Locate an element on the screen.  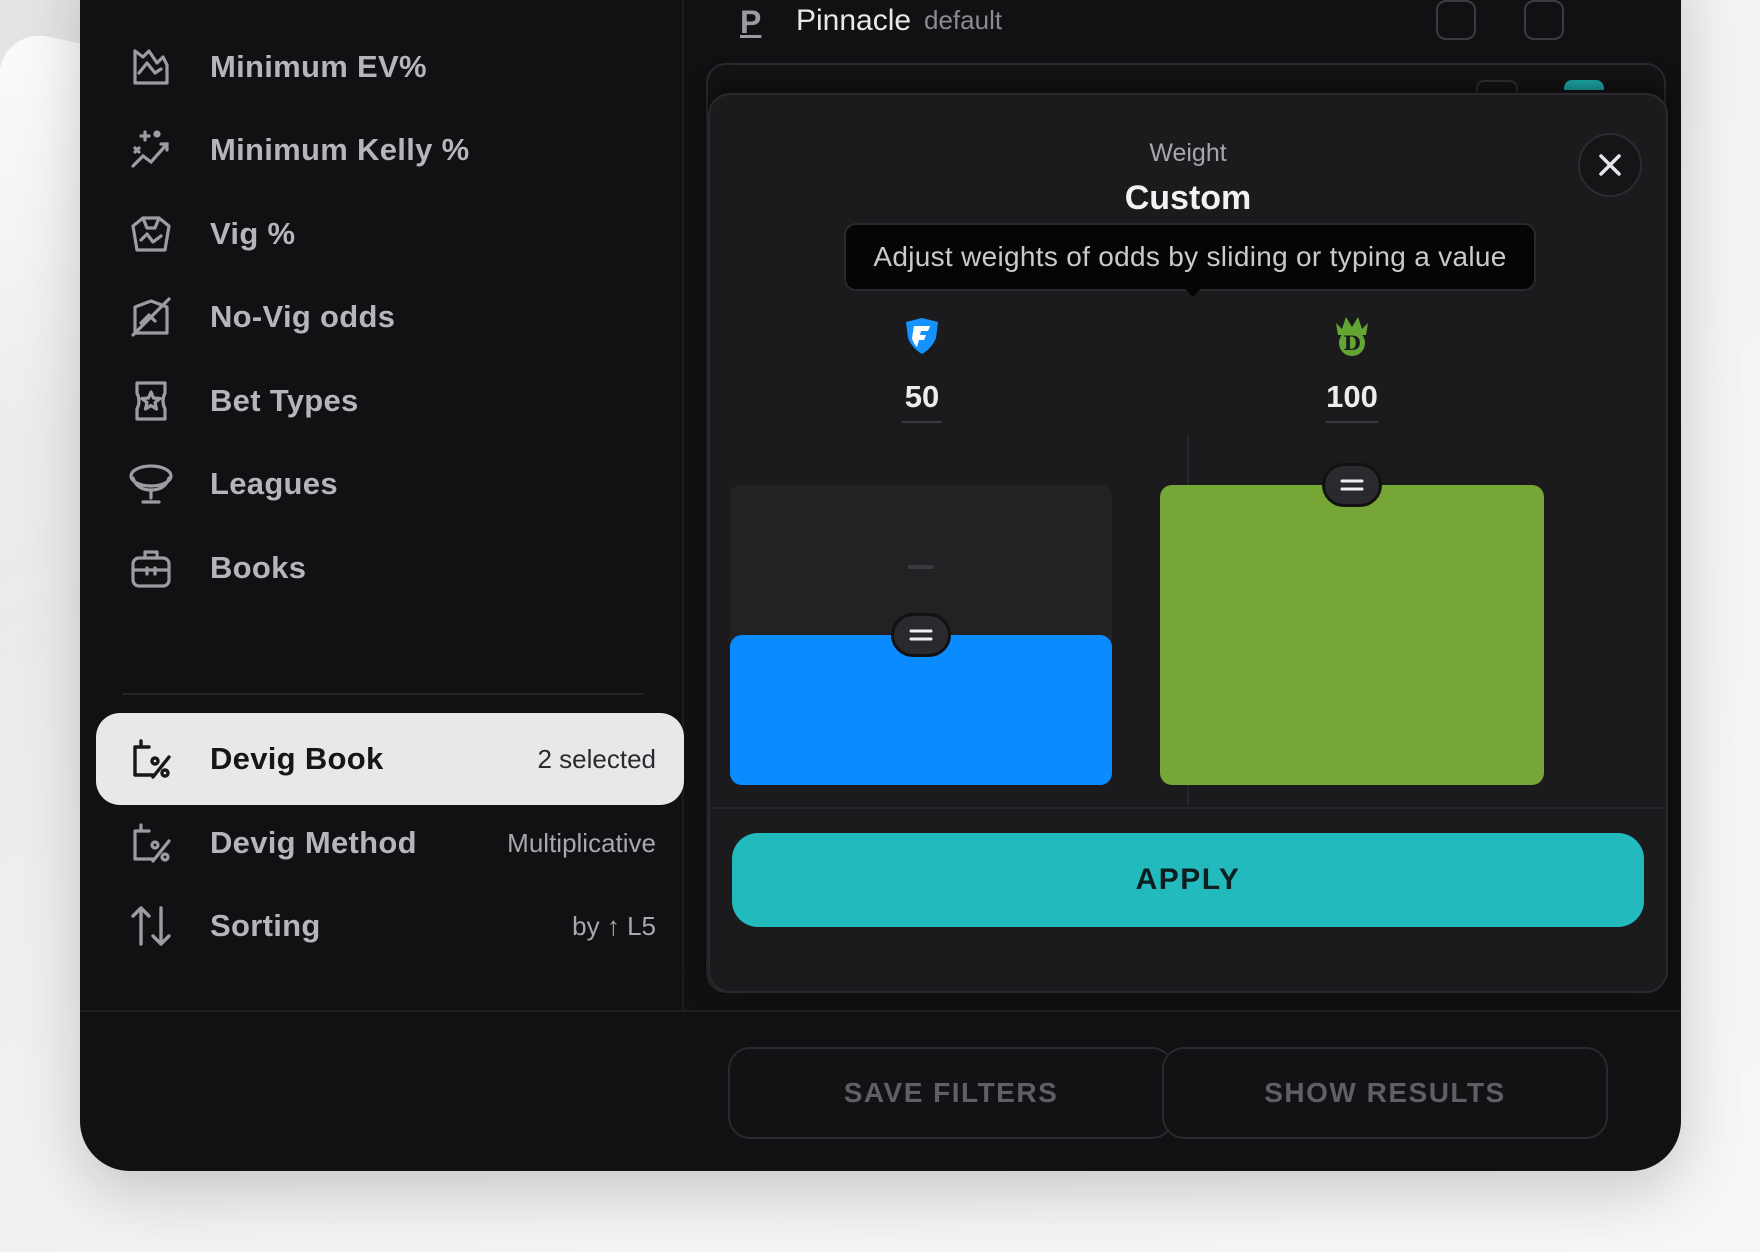
fanduel-shield-icon is located at coordinates (922, 336).